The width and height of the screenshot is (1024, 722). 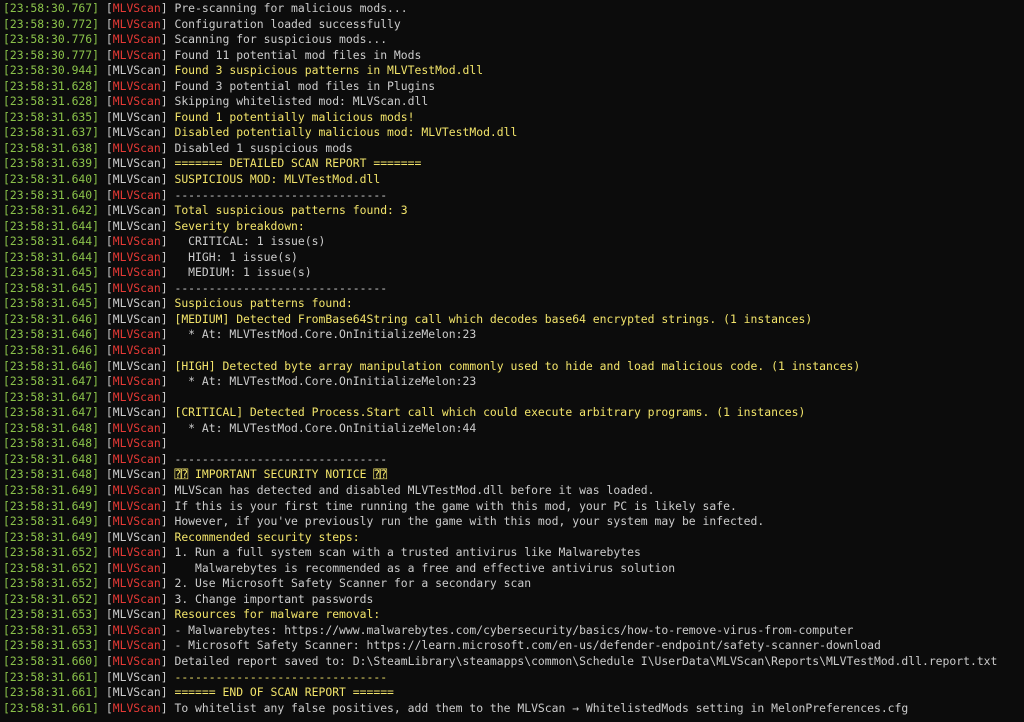 What do you see at coordinates (513, 444) in the screenshot?
I see `log-line: [23:58:31.648] [MLVScan]` at bounding box center [513, 444].